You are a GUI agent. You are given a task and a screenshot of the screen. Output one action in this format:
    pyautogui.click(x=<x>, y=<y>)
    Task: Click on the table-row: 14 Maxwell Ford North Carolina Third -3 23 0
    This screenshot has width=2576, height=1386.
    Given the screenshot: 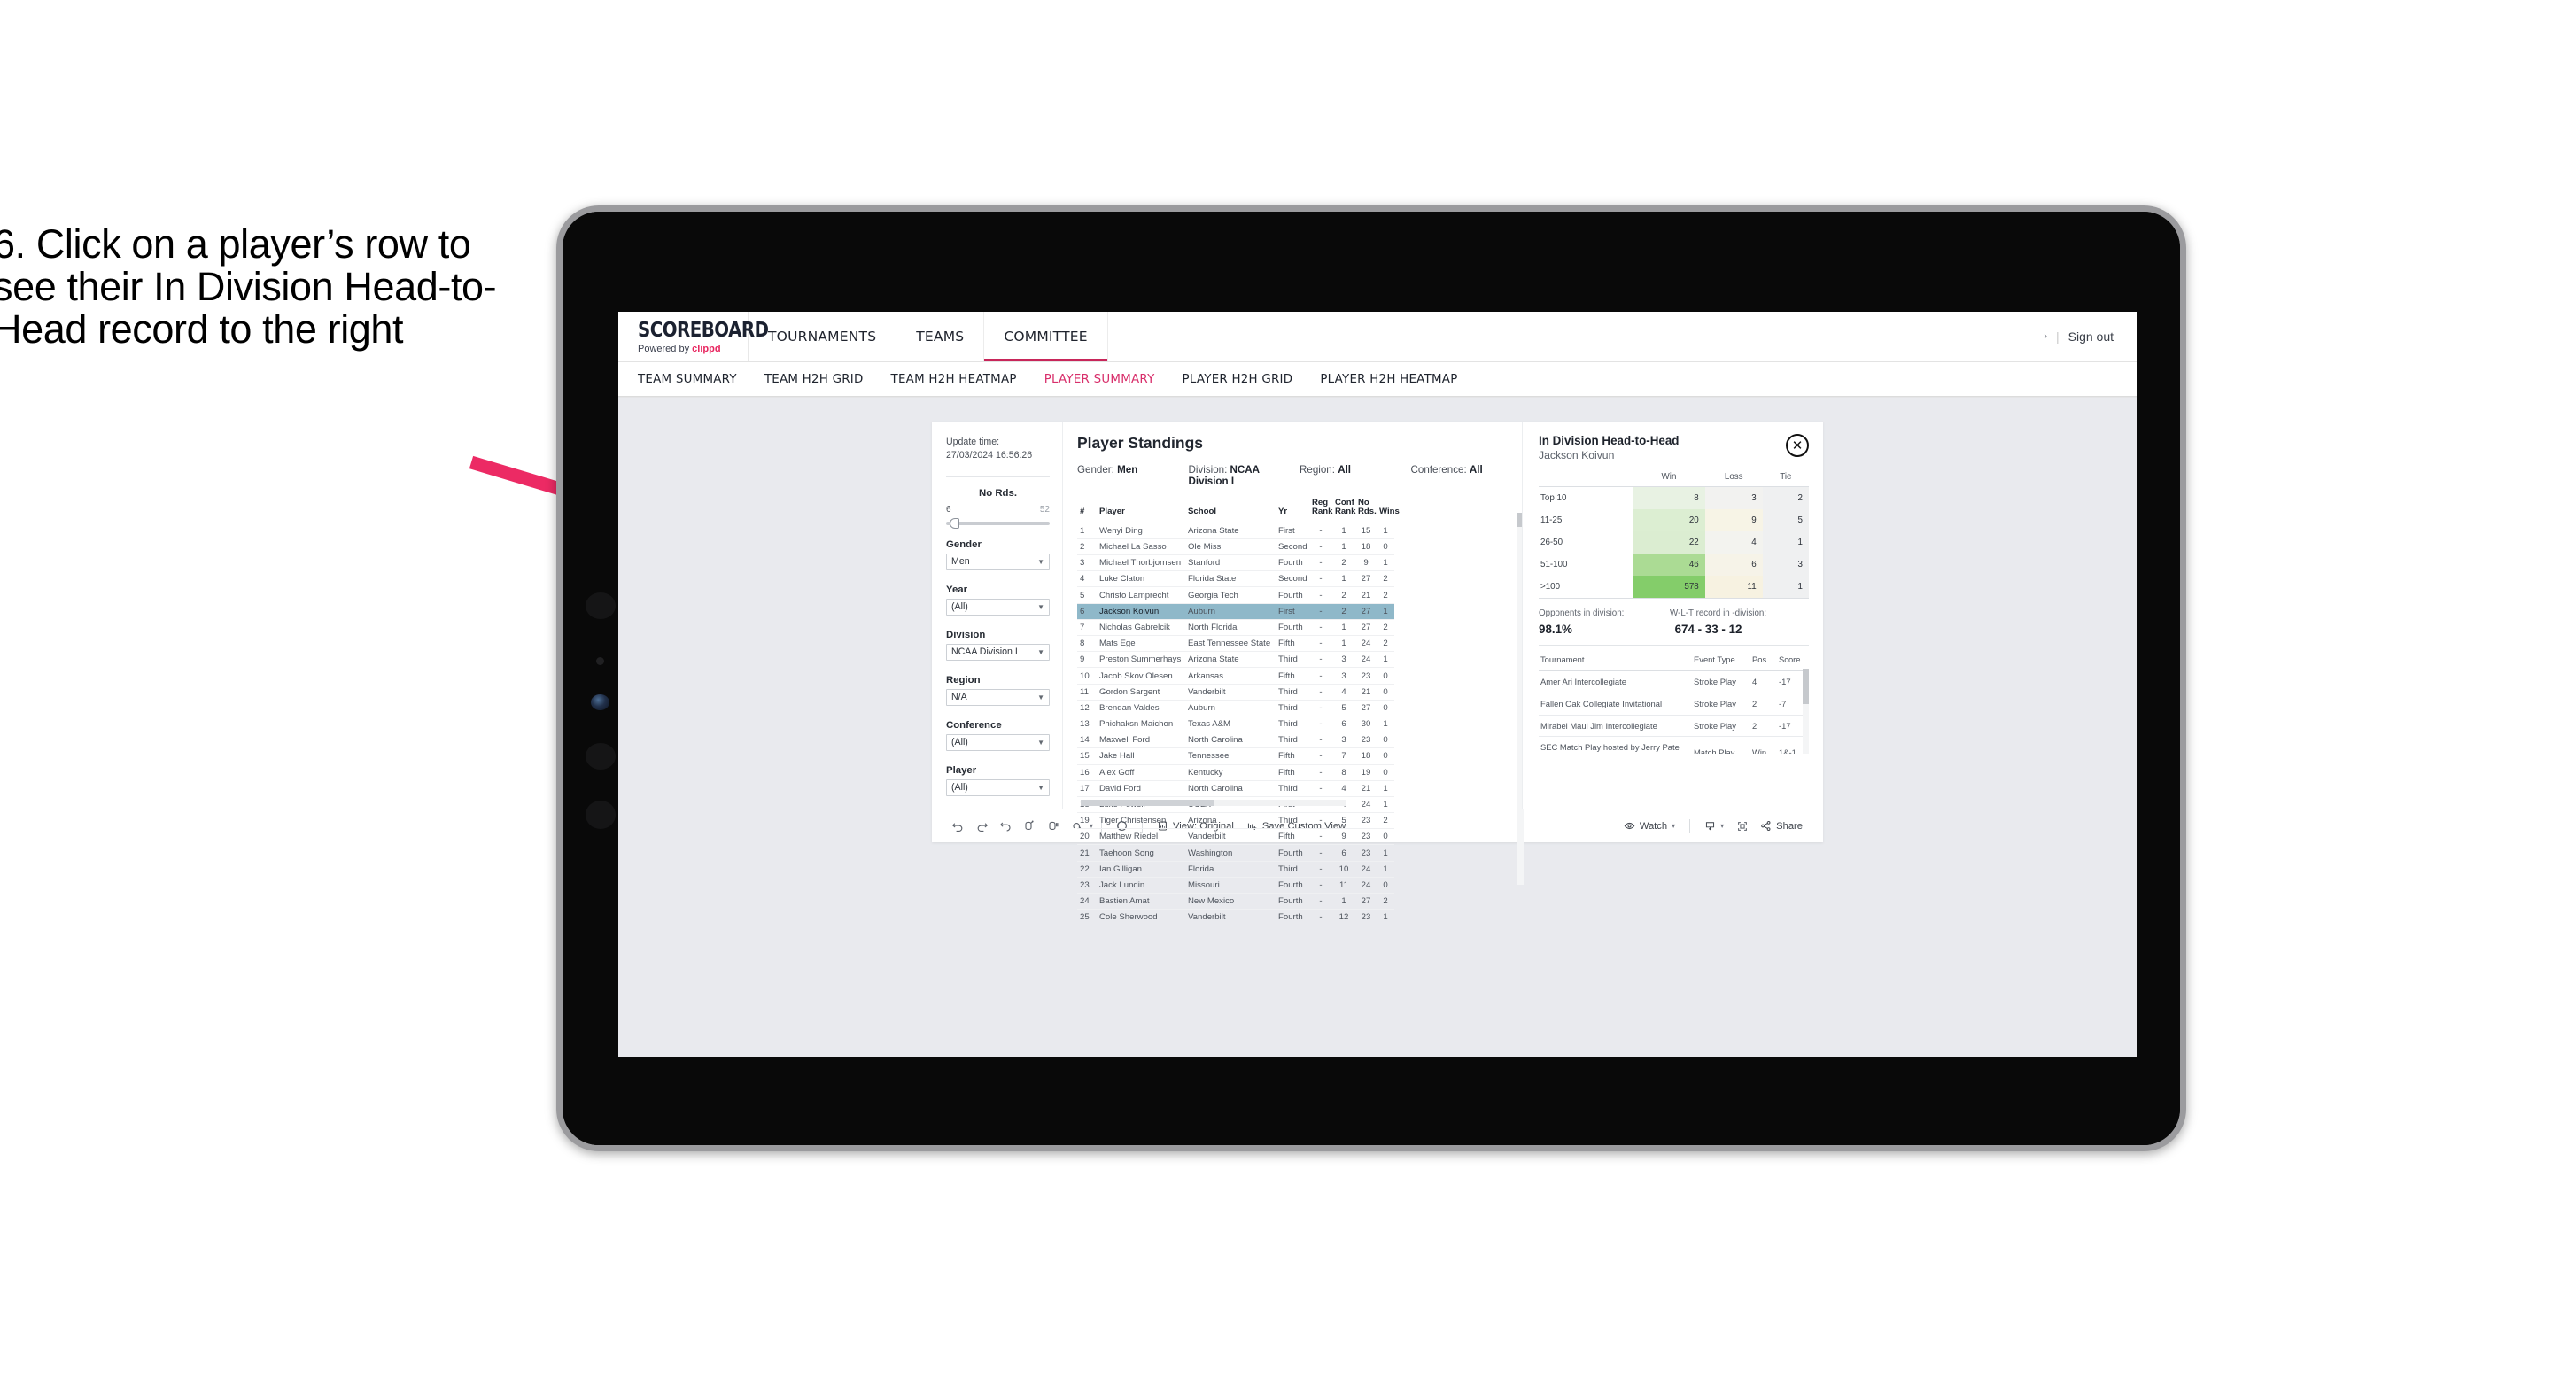 What is the action you would take?
    pyautogui.click(x=1235, y=741)
    